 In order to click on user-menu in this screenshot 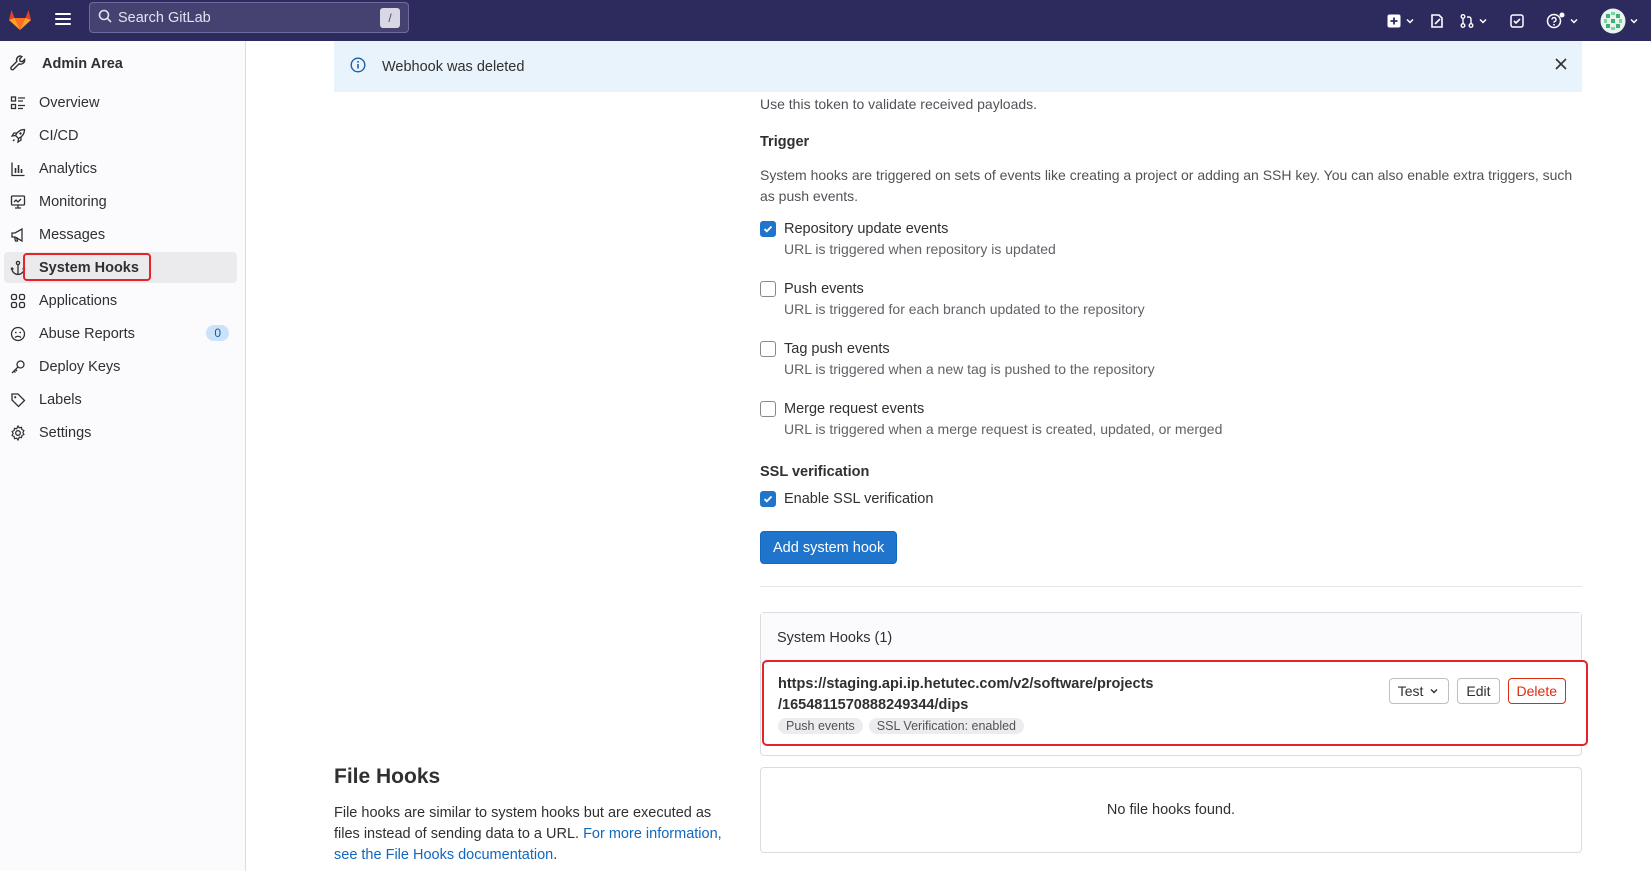, I will do `click(1619, 21)`.